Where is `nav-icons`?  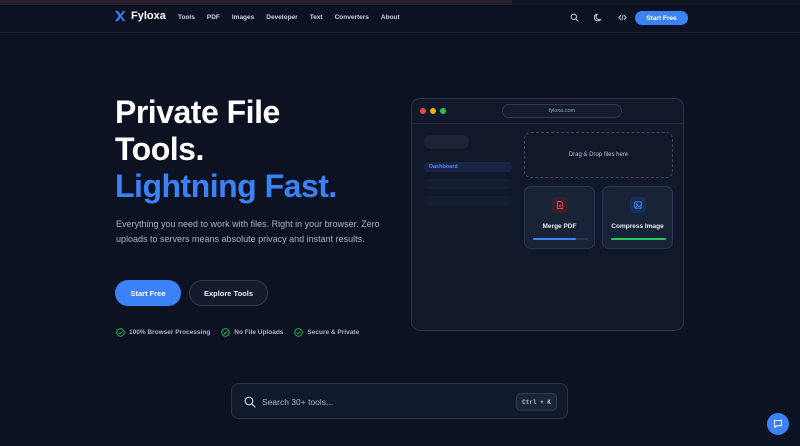 nav-icons is located at coordinates (598, 17).